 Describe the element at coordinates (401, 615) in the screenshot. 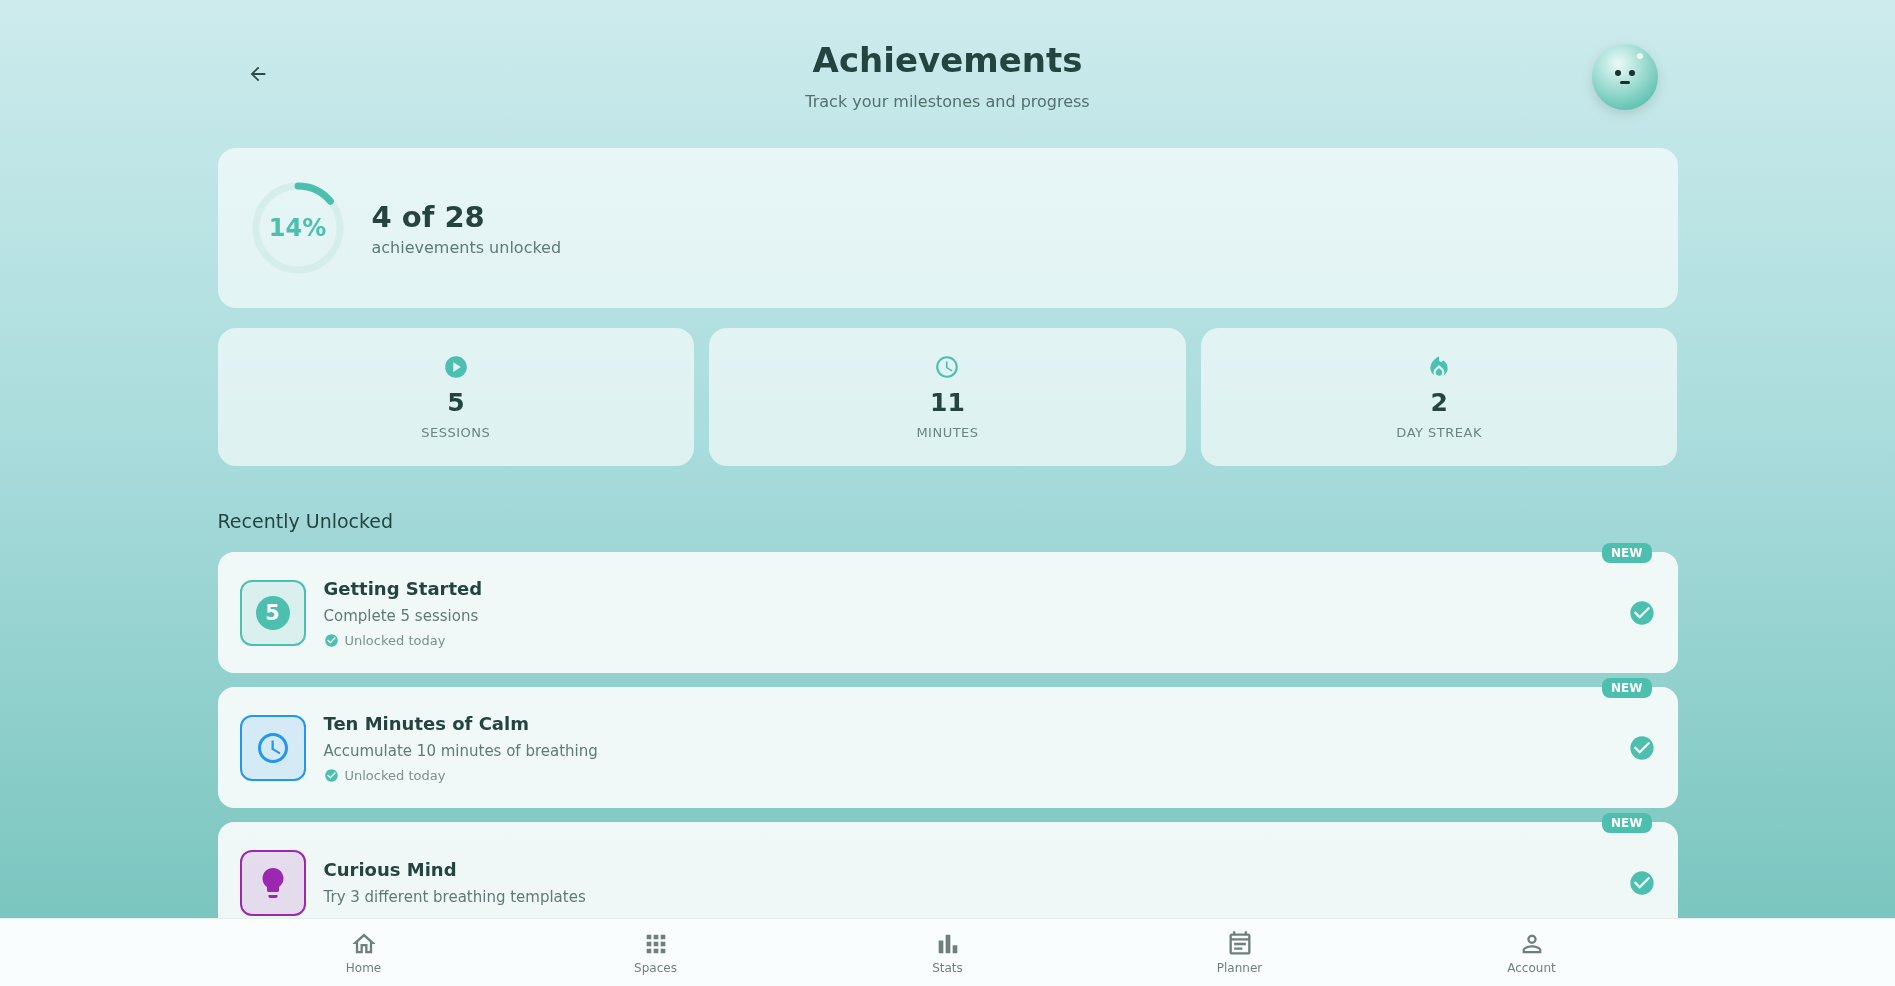

I see `achievement-description: Complete 5 sessions` at that location.